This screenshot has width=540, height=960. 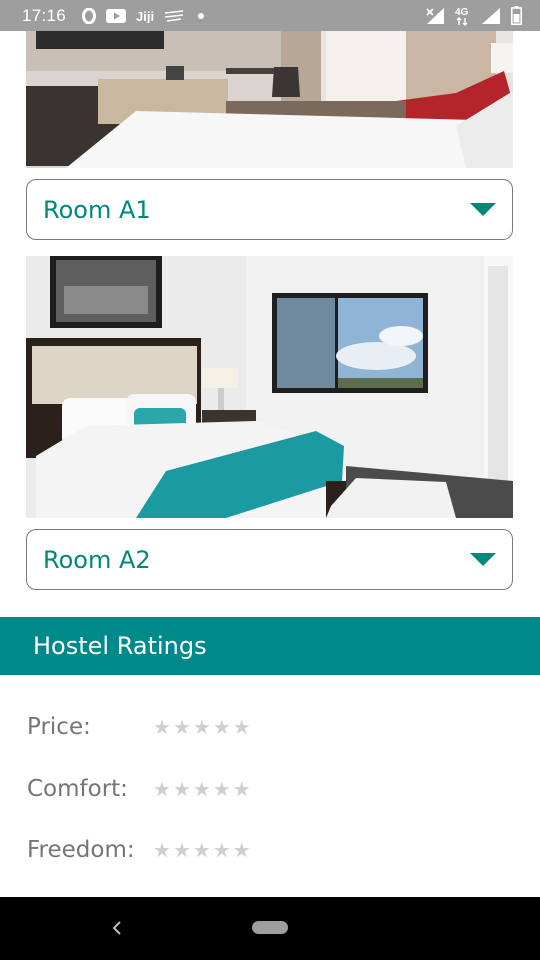 What do you see at coordinates (117, 928) in the screenshot?
I see `back-icon` at bounding box center [117, 928].